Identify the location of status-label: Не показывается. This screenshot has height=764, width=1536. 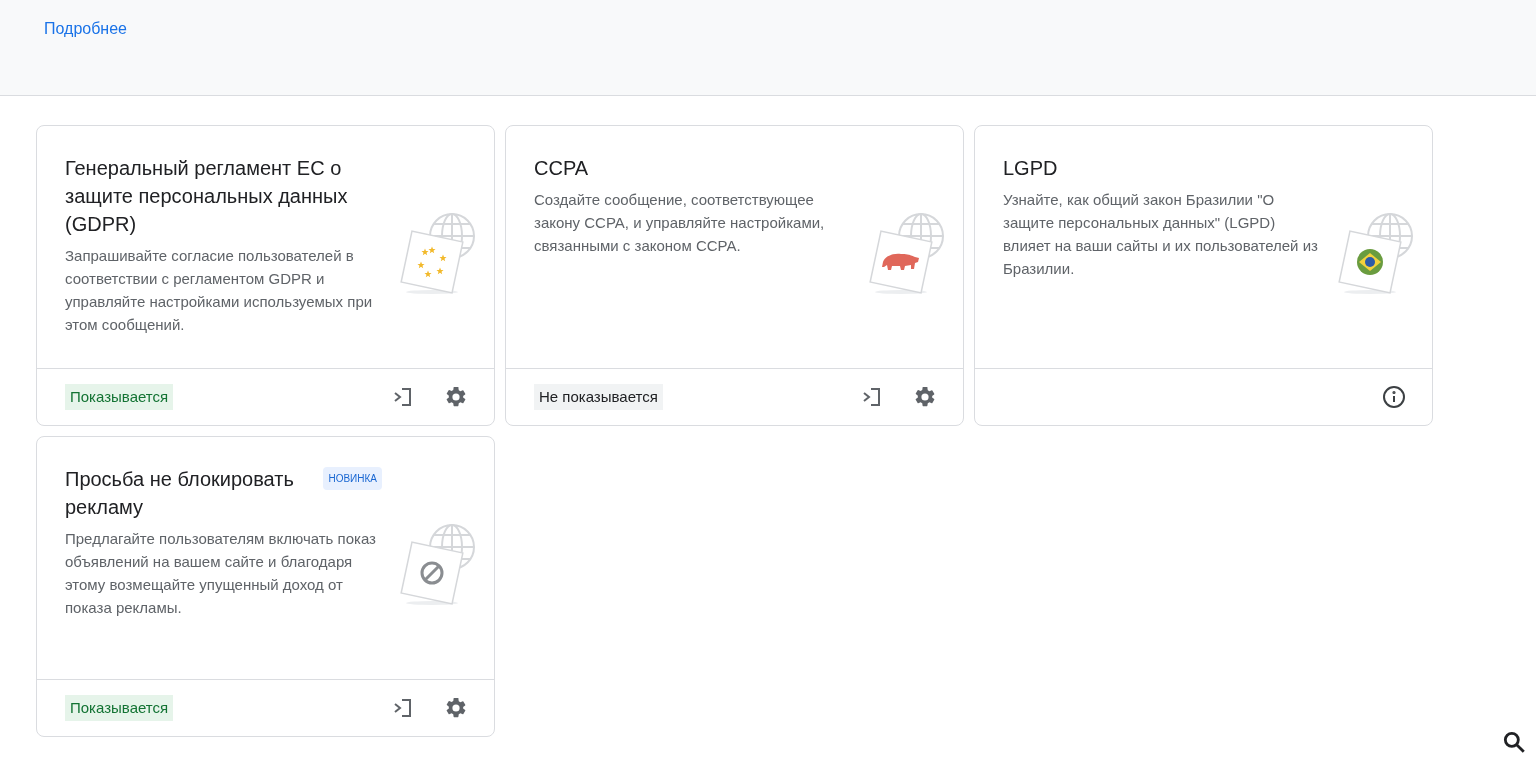
(598, 397).